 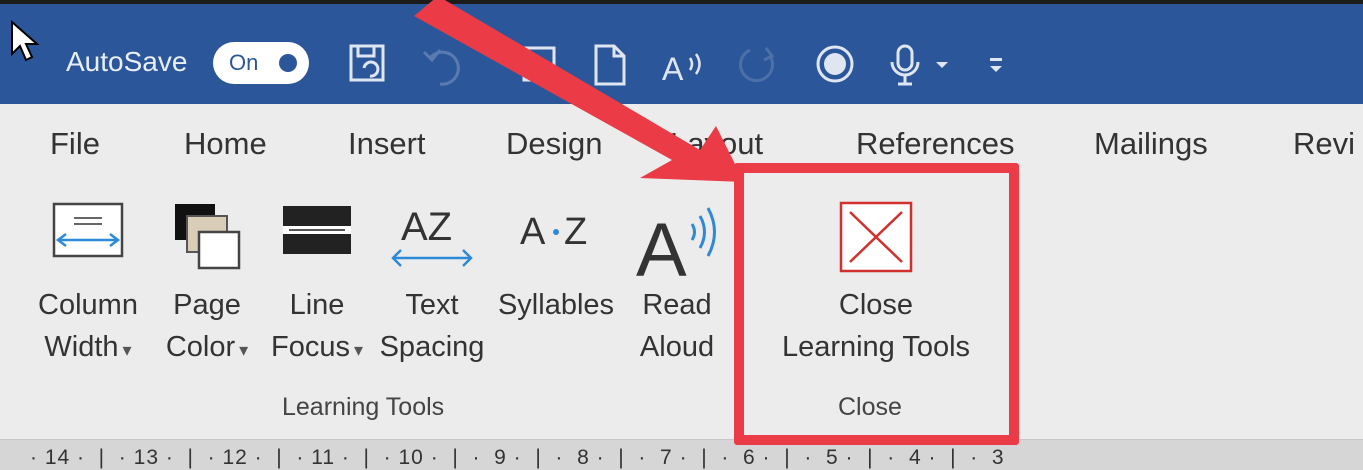 I want to click on print-preview-icon, so click(x=540, y=64).